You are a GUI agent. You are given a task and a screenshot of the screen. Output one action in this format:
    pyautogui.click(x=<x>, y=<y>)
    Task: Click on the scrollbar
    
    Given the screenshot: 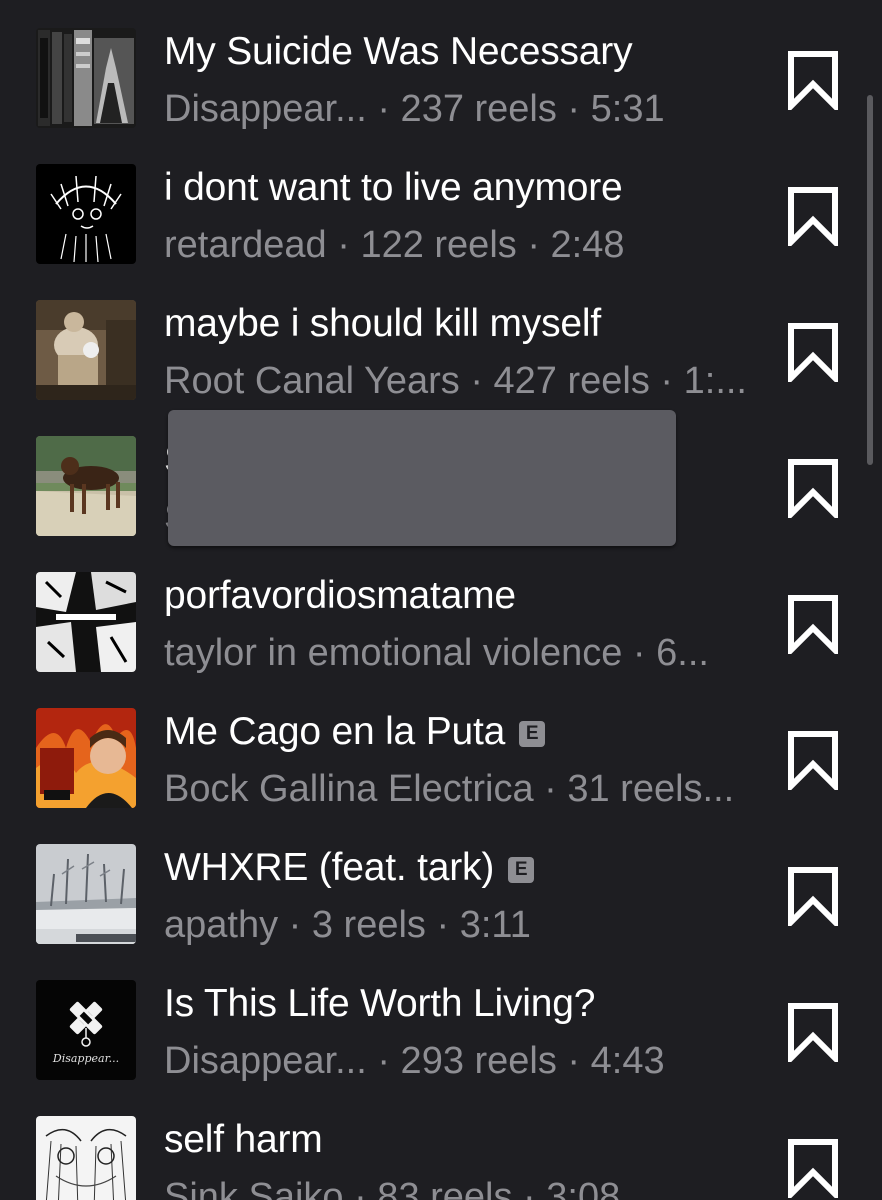 What is the action you would take?
    pyautogui.click(x=870, y=280)
    